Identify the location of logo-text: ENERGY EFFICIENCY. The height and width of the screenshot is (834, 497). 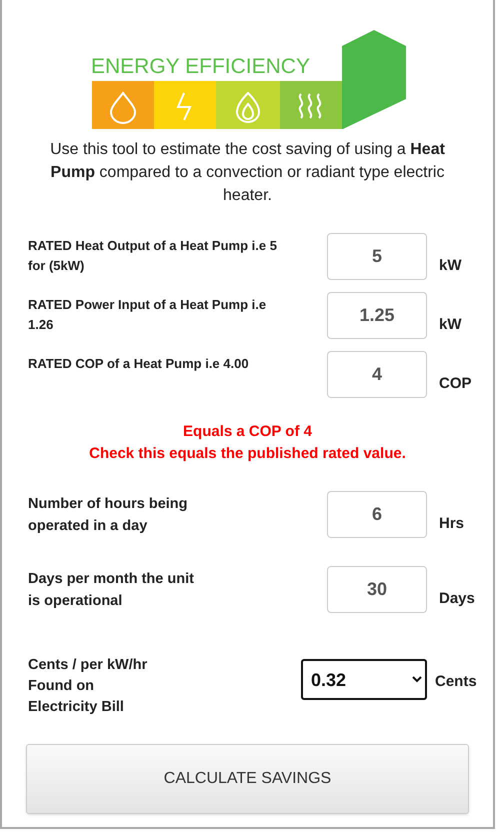
(200, 66).